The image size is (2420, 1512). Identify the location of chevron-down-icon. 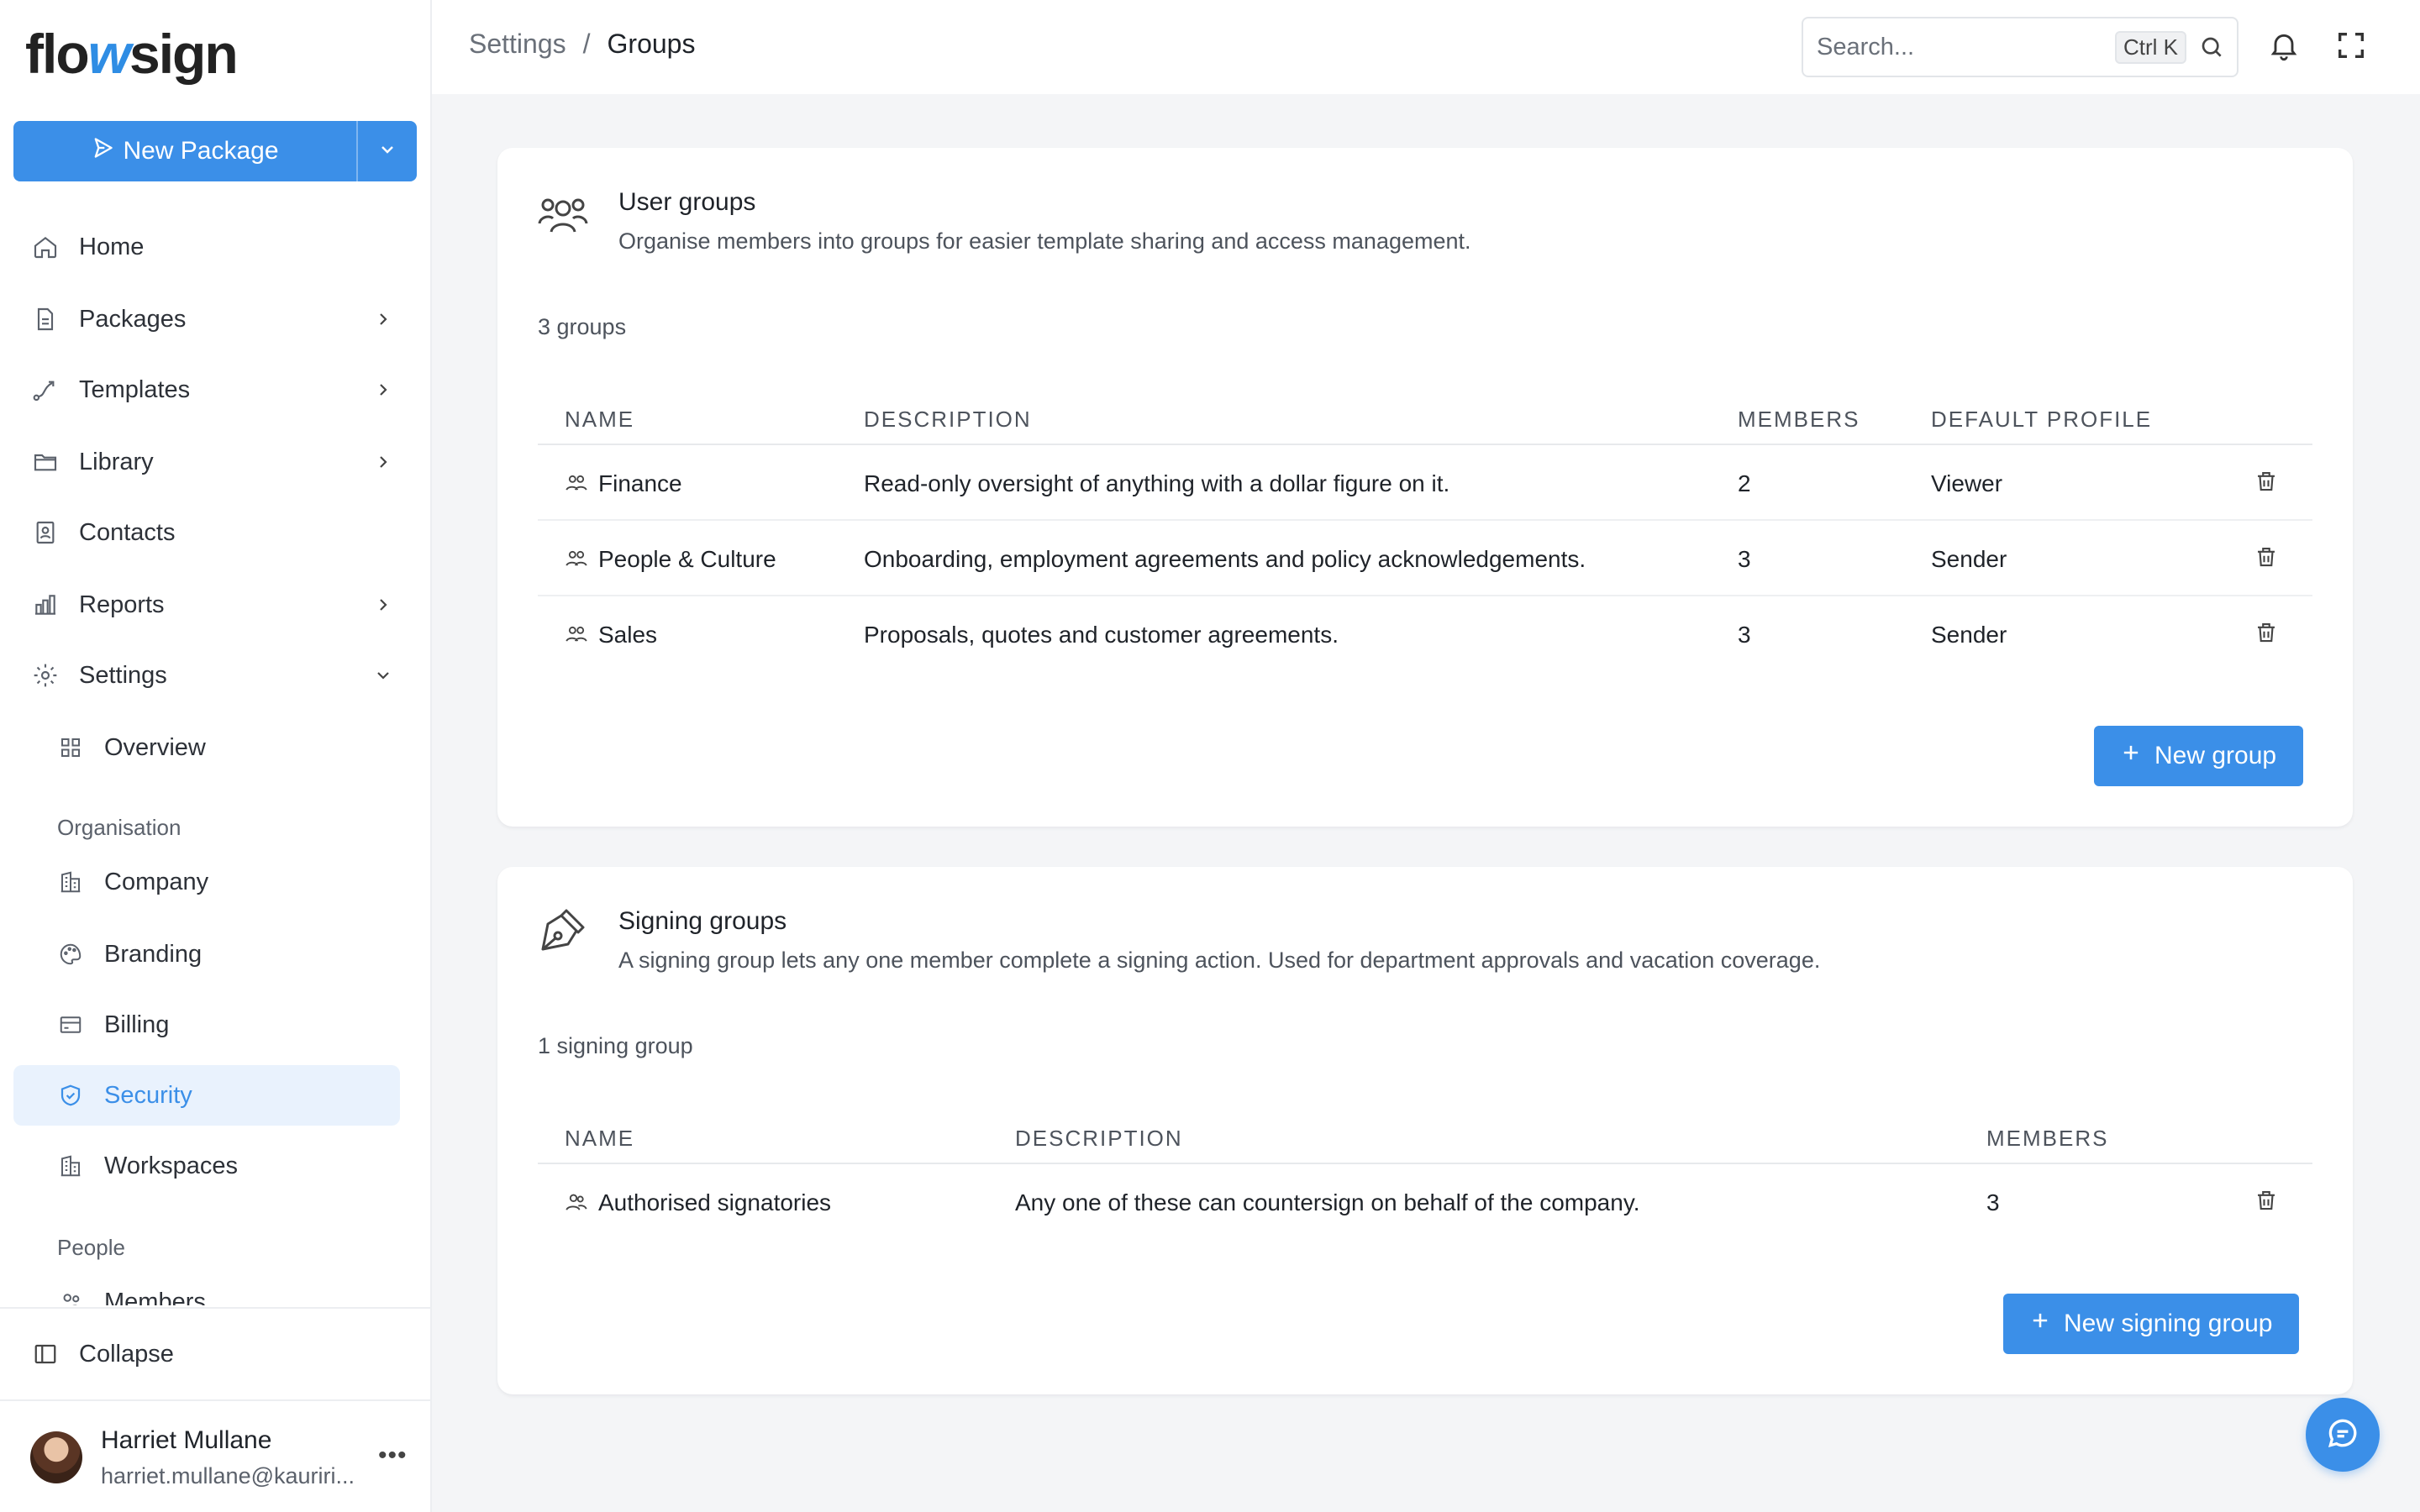
(387, 151).